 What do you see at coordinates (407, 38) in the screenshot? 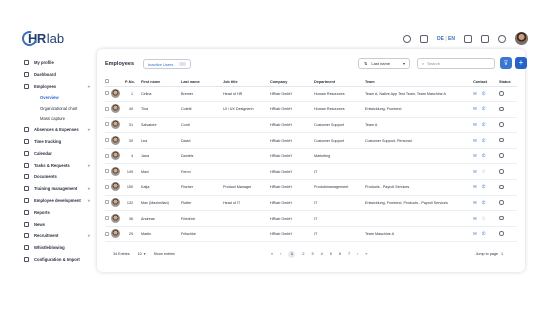
I see `help-icon` at bounding box center [407, 38].